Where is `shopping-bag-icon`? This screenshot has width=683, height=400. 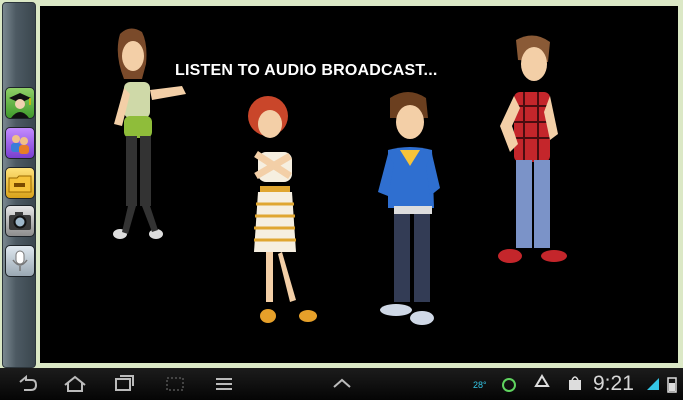
shopping-bag-icon is located at coordinates (575, 383).